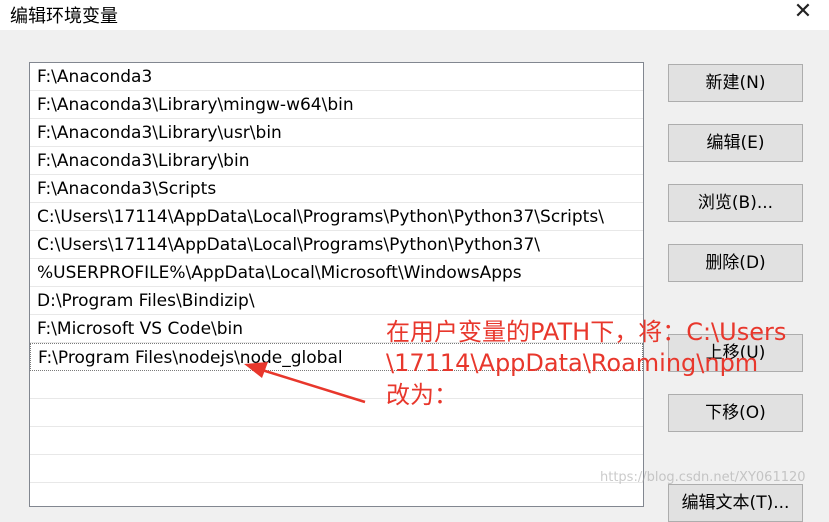 The height and width of the screenshot is (522, 829). Describe the element at coordinates (735, 413) in the screenshot. I see `move-down-button: 下移(O)` at that location.